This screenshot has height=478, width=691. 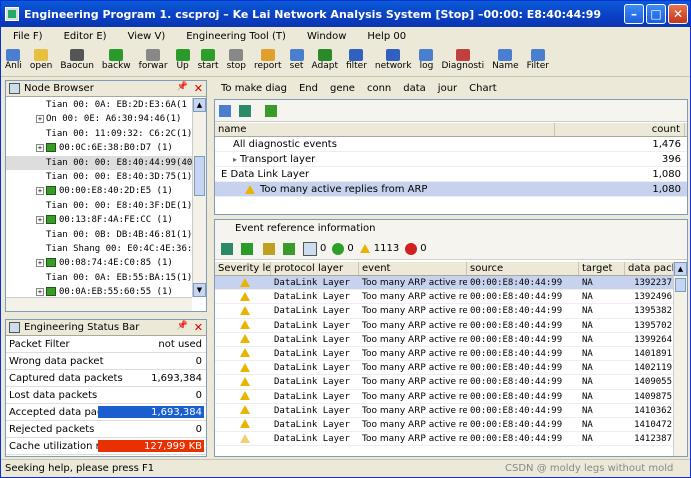 What do you see at coordinates (308, 90) in the screenshot?
I see `tab-1: End` at bounding box center [308, 90].